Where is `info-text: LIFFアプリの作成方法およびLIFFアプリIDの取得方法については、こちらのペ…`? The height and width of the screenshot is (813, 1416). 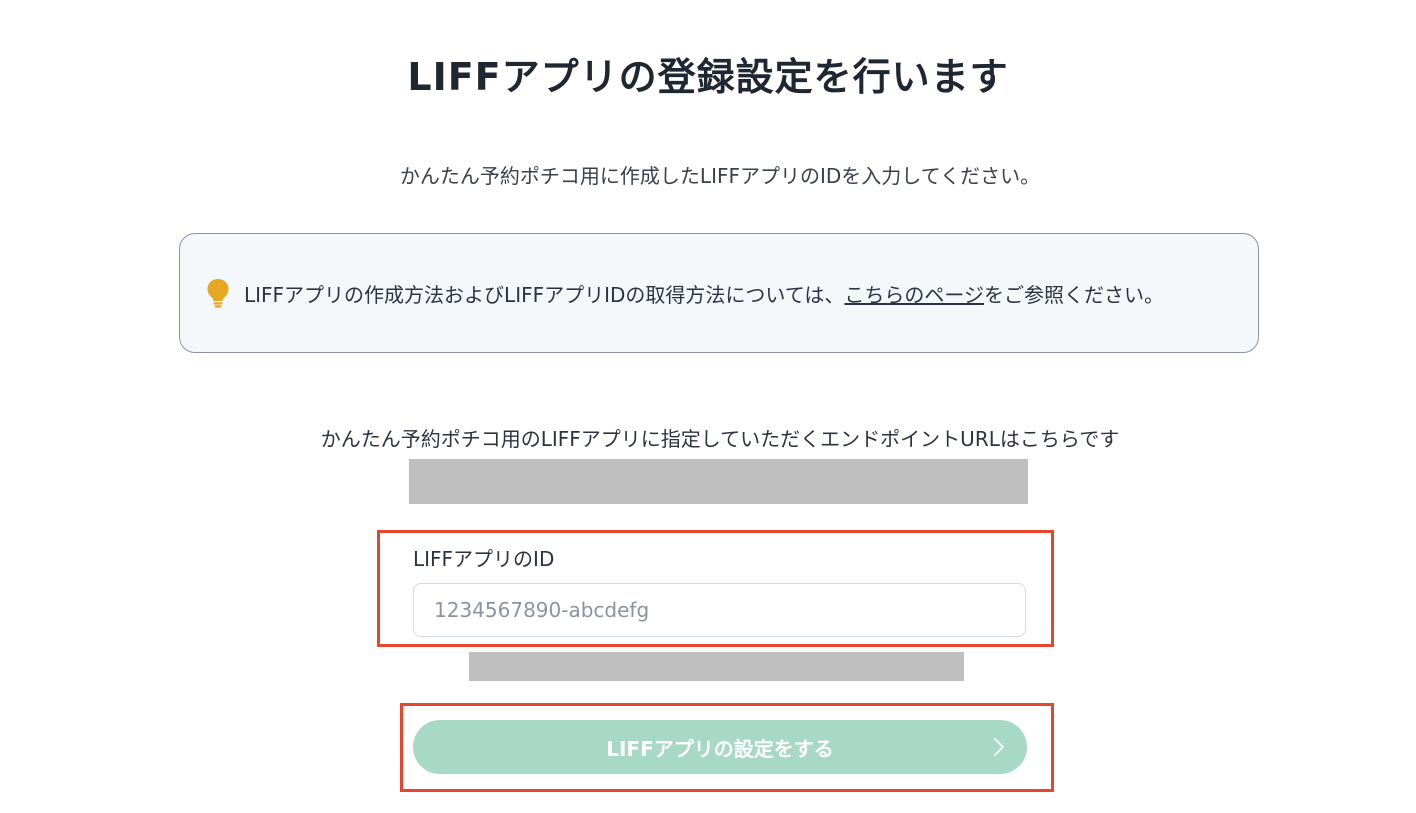 info-text: LIFFアプリの作成方法およびLIFFアプリIDの取得方法については、こちらのペ… is located at coordinates (704, 293).